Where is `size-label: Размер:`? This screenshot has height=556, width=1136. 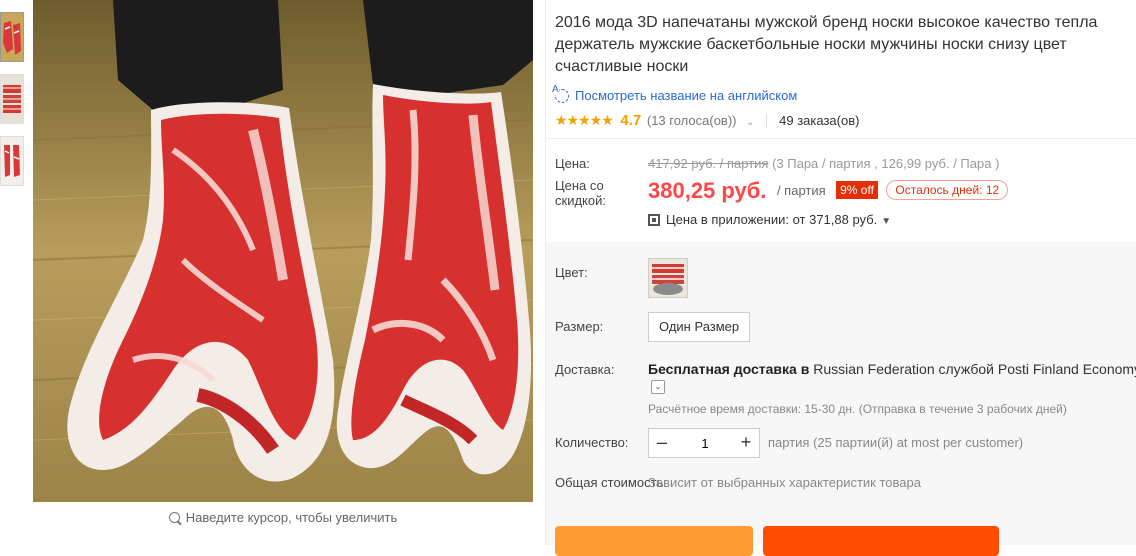
size-label: Размер: is located at coordinates (579, 326).